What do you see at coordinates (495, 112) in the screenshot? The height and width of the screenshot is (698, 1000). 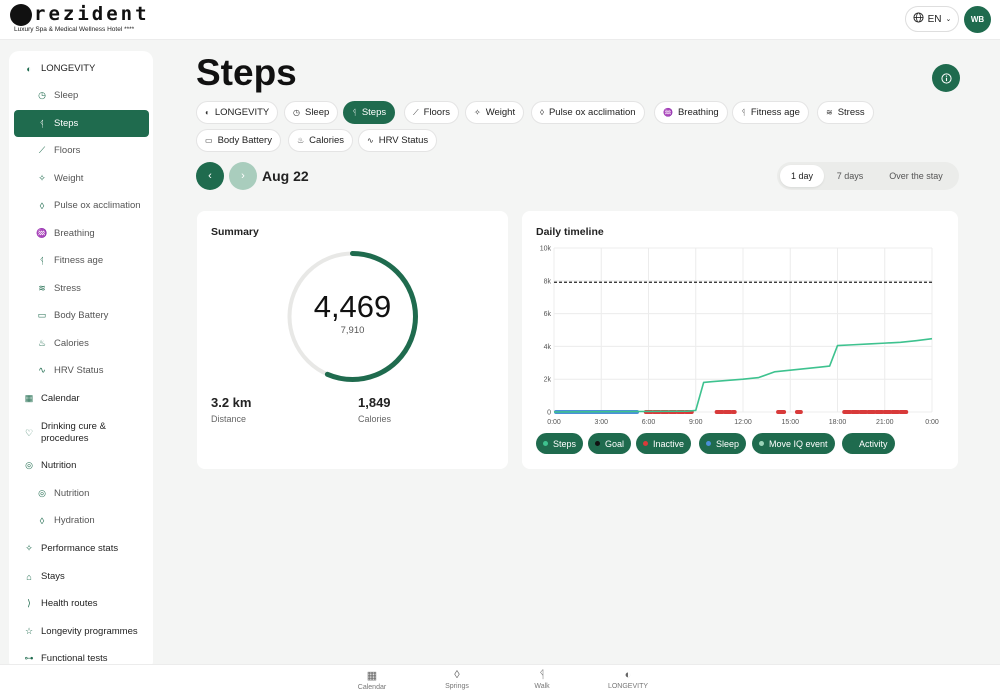 I see `chip-weight: ✧ Weight` at bounding box center [495, 112].